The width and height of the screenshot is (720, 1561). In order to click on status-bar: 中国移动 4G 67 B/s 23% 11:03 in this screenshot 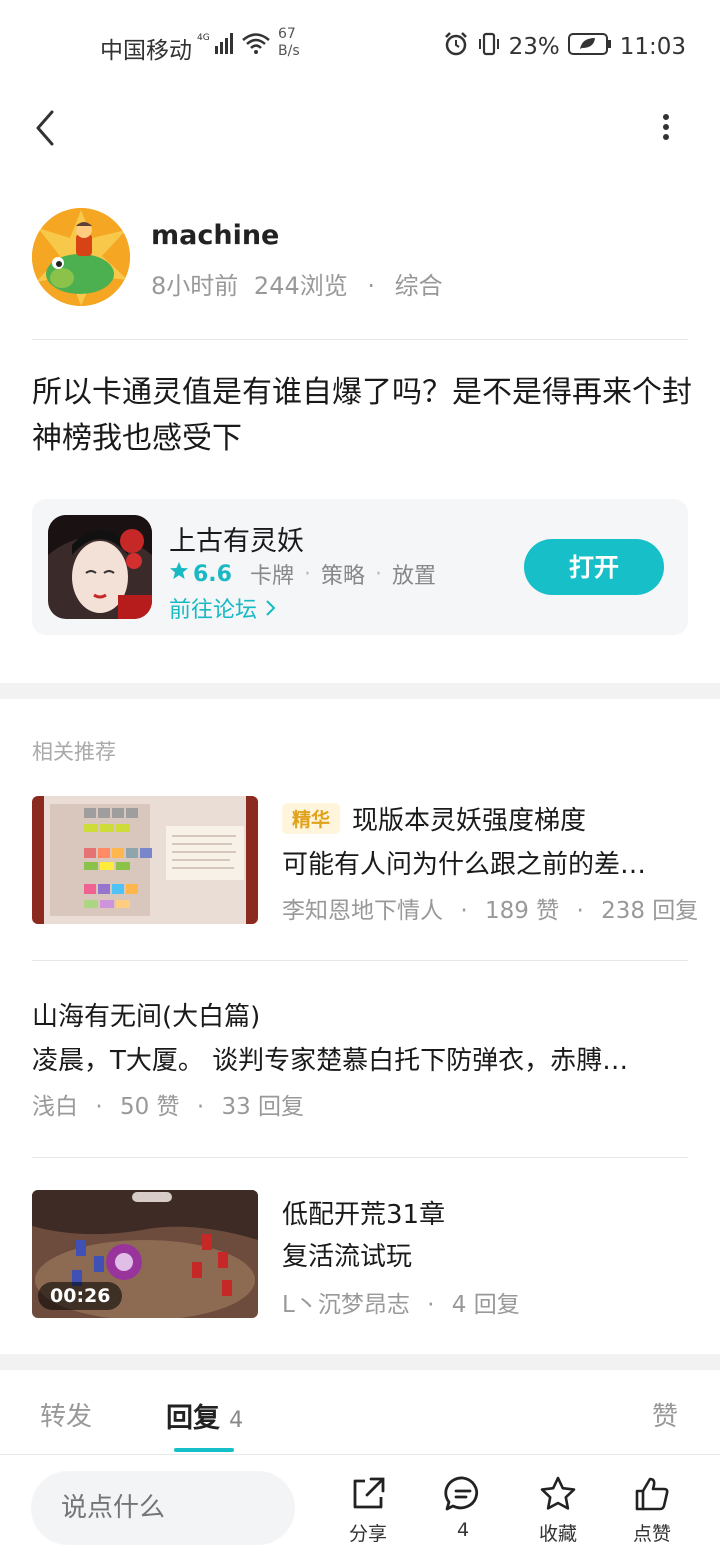, I will do `click(360, 45)`.